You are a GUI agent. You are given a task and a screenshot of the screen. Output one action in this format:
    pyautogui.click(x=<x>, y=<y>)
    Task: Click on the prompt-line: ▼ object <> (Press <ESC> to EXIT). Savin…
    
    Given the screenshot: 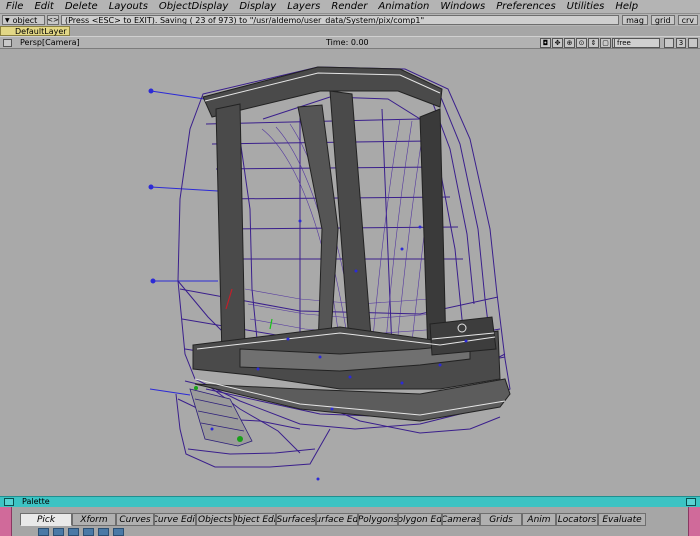 What is the action you would take?
    pyautogui.click(x=350, y=20)
    